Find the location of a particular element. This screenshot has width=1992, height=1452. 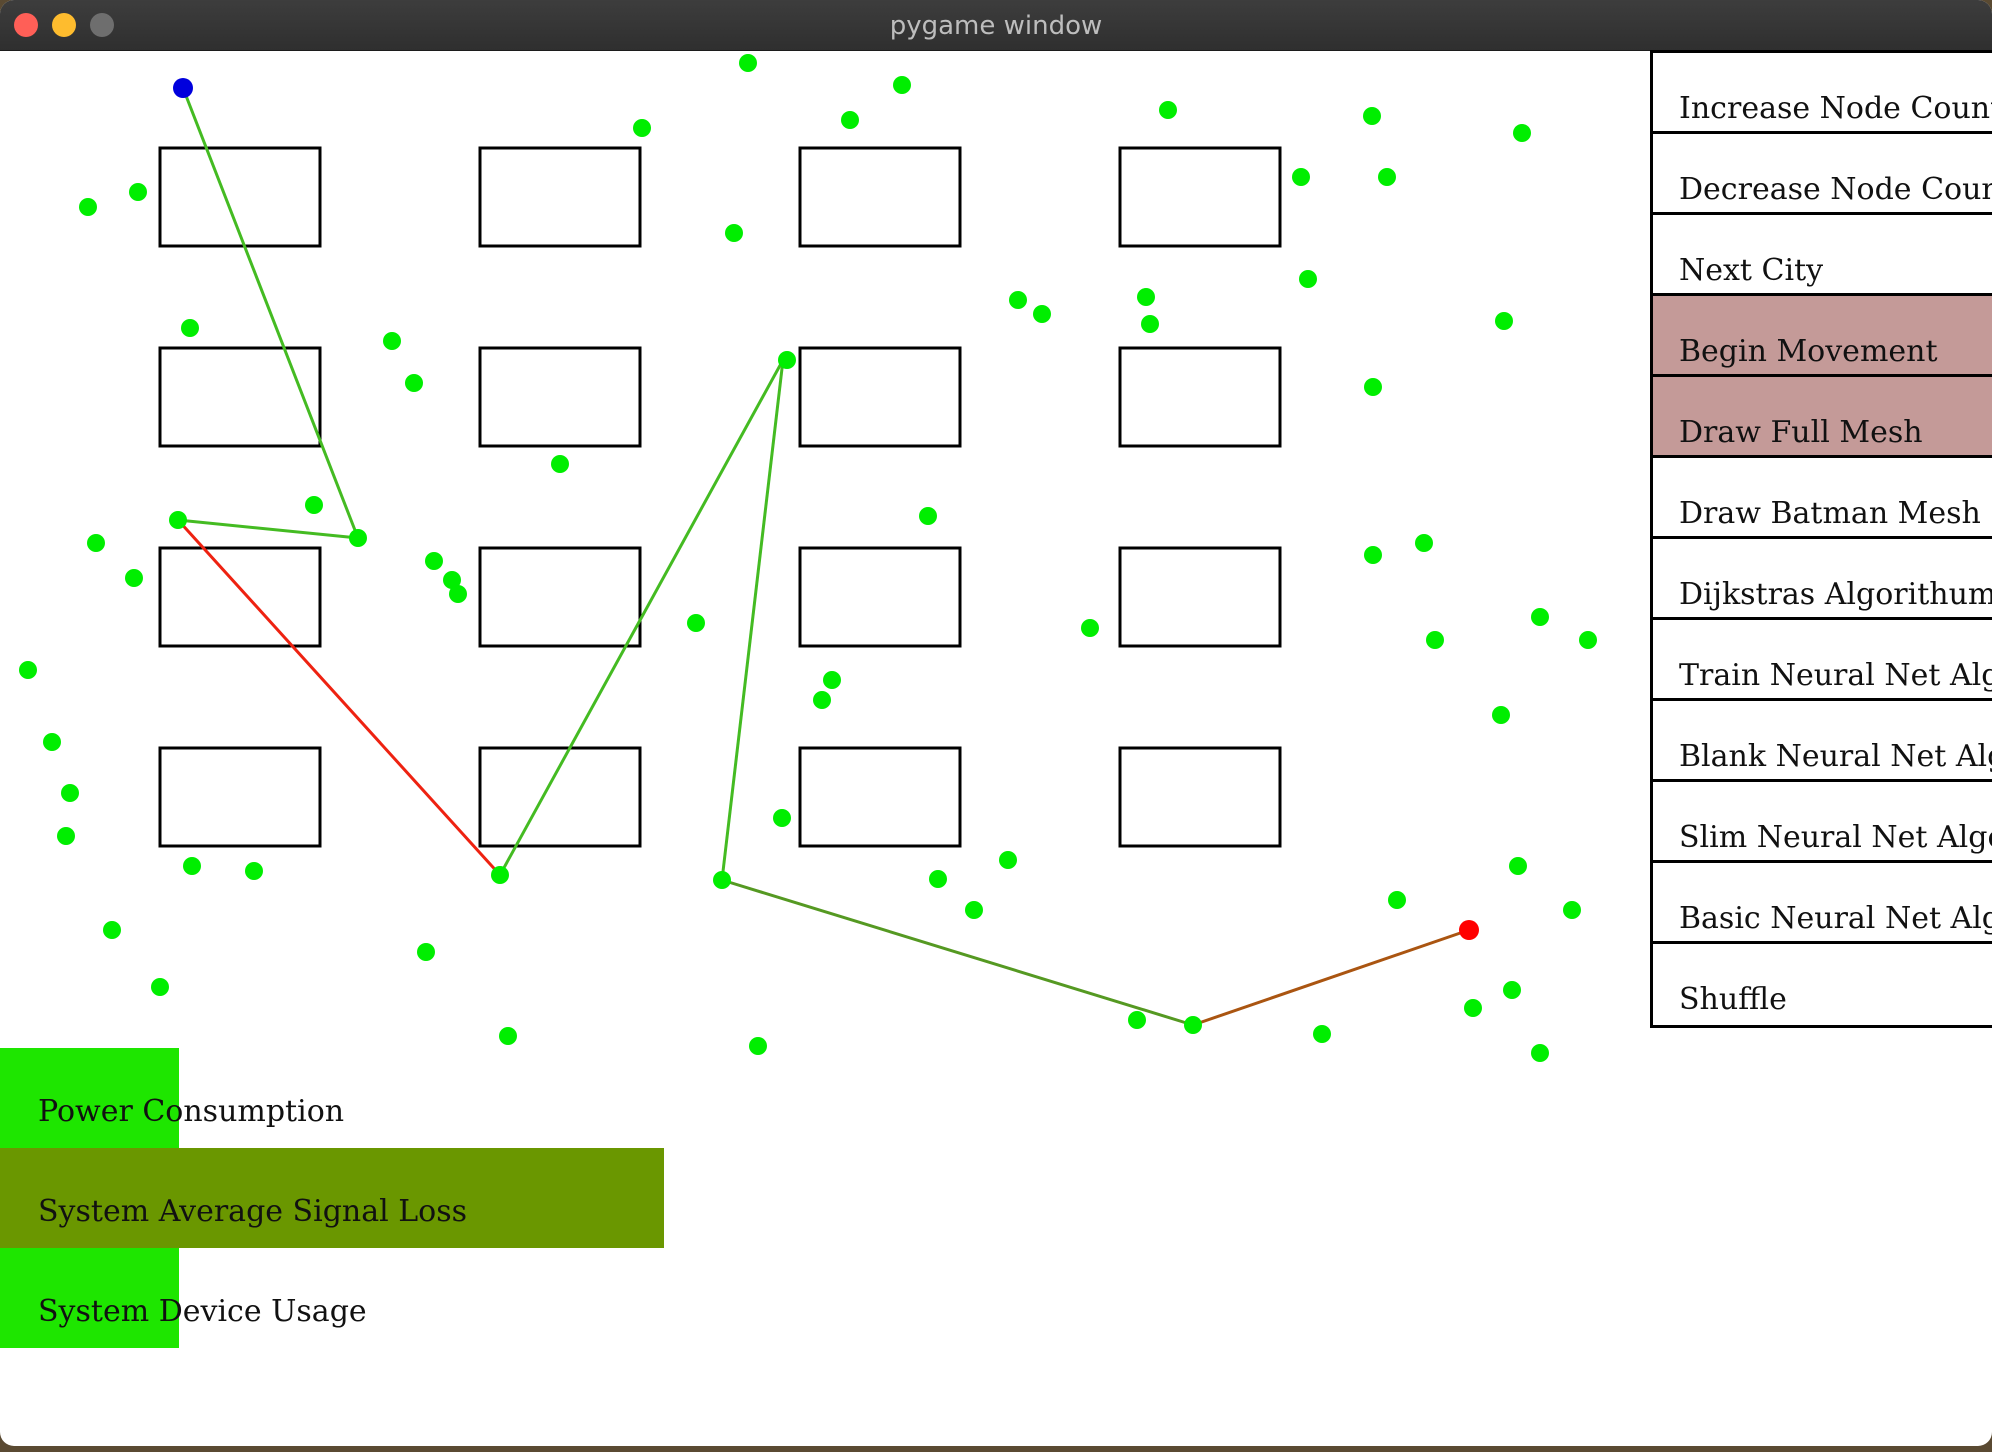

basic-neural-net-algorithum-button: Basic Neural Net Algorithum is located at coordinates (1821, 903).